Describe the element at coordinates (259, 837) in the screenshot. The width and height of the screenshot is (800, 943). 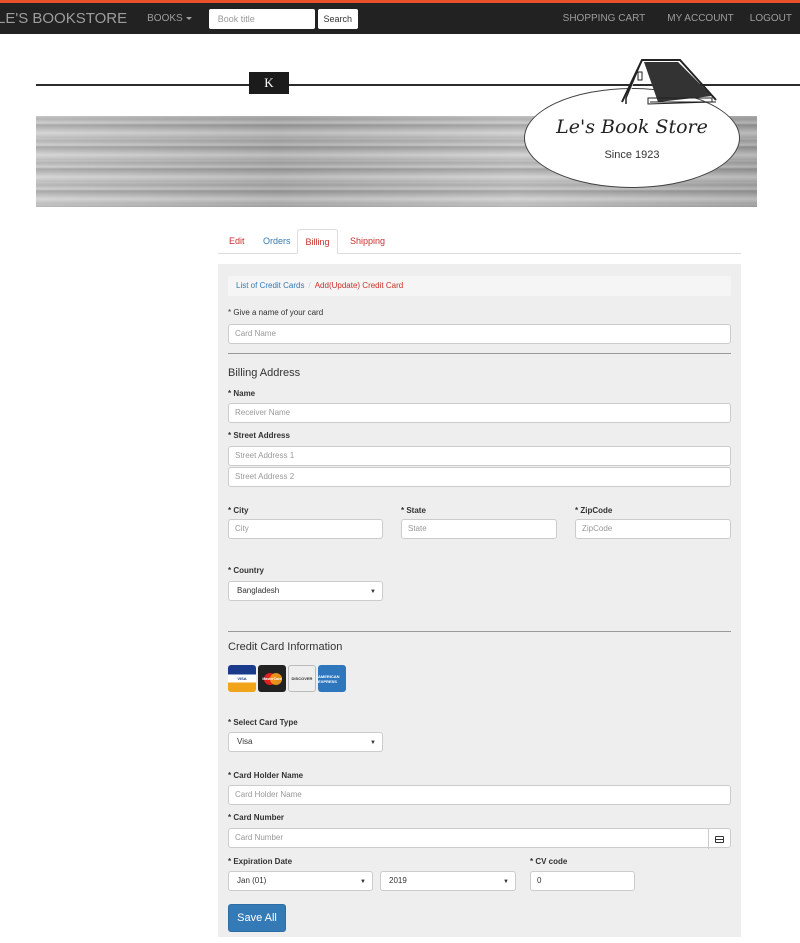
I see `card-number-placeholder: Card Number` at that location.